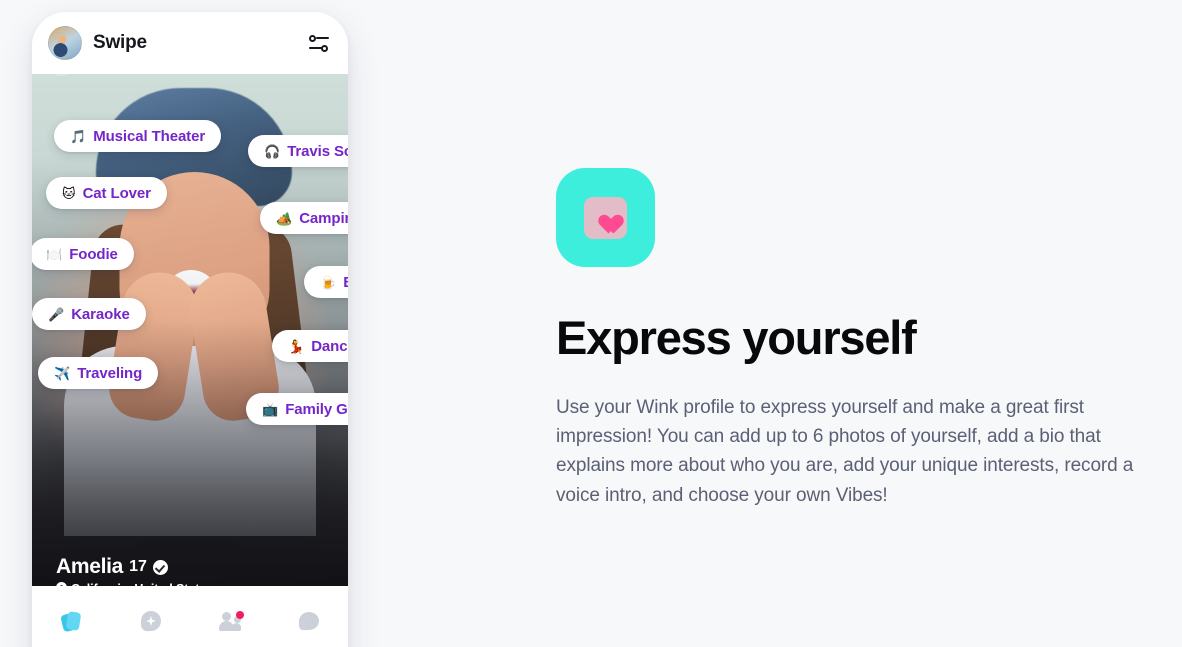  I want to click on interest-tag: 📺 Family Guy, so click(297, 409).